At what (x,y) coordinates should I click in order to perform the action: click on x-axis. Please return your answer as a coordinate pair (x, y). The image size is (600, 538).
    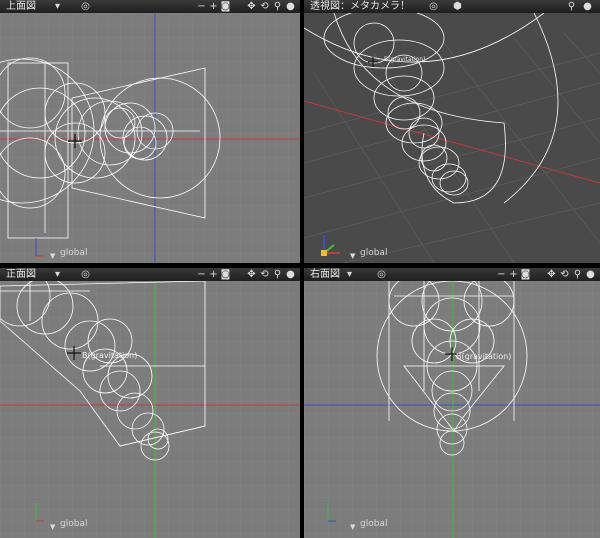
    Looking at the image, I should click on (452, 142).